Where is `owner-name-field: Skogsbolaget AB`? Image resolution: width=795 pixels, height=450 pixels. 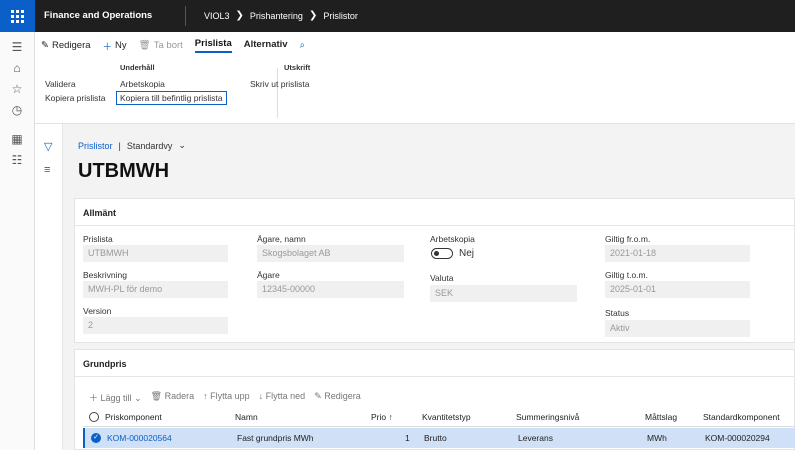 owner-name-field: Skogsbolaget AB is located at coordinates (330, 253).